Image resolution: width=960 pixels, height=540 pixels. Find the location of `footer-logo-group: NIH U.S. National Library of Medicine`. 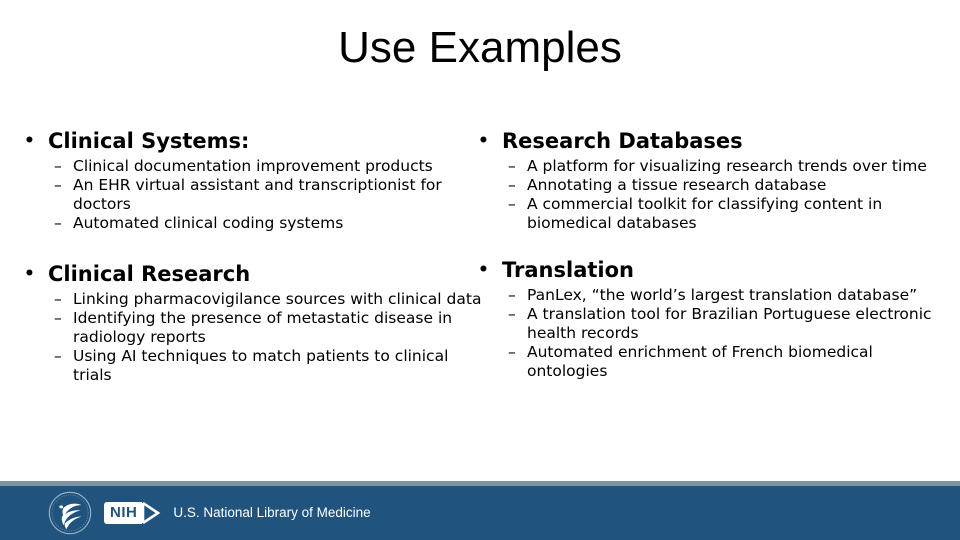

footer-logo-group: NIH U.S. National Library of Medicine is located at coordinates (209, 513).